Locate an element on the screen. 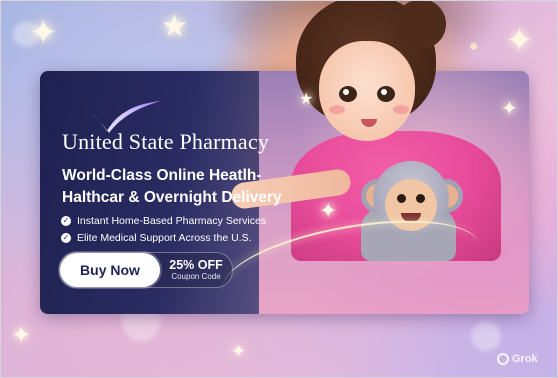 This screenshot has height=378, width=558. brand-name: United State Pharmacy is located at coordinates (166, 141).